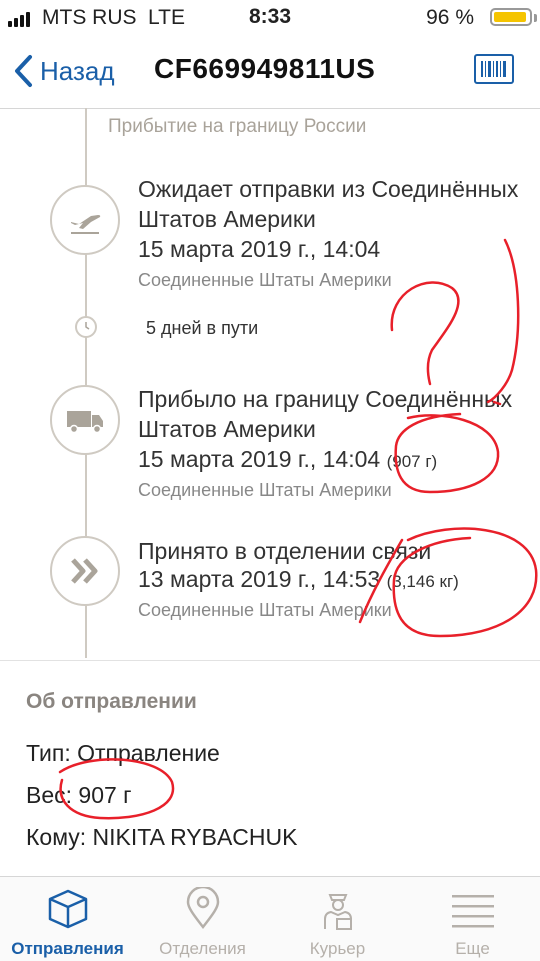  I want to click on battery-tip, so click(535, 18).